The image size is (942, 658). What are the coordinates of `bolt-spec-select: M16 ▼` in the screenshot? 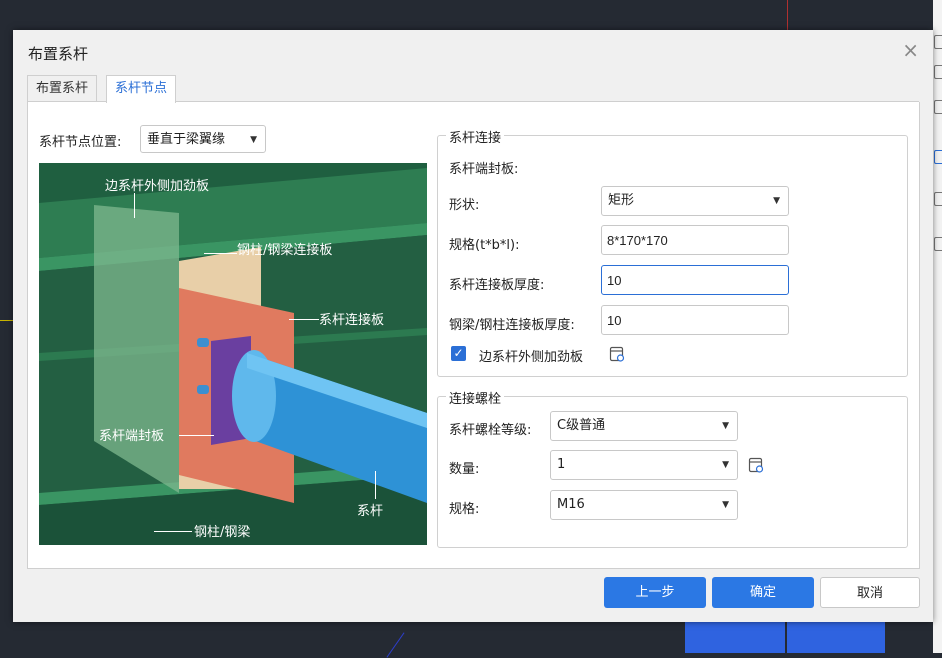 It's located at (644, 505).